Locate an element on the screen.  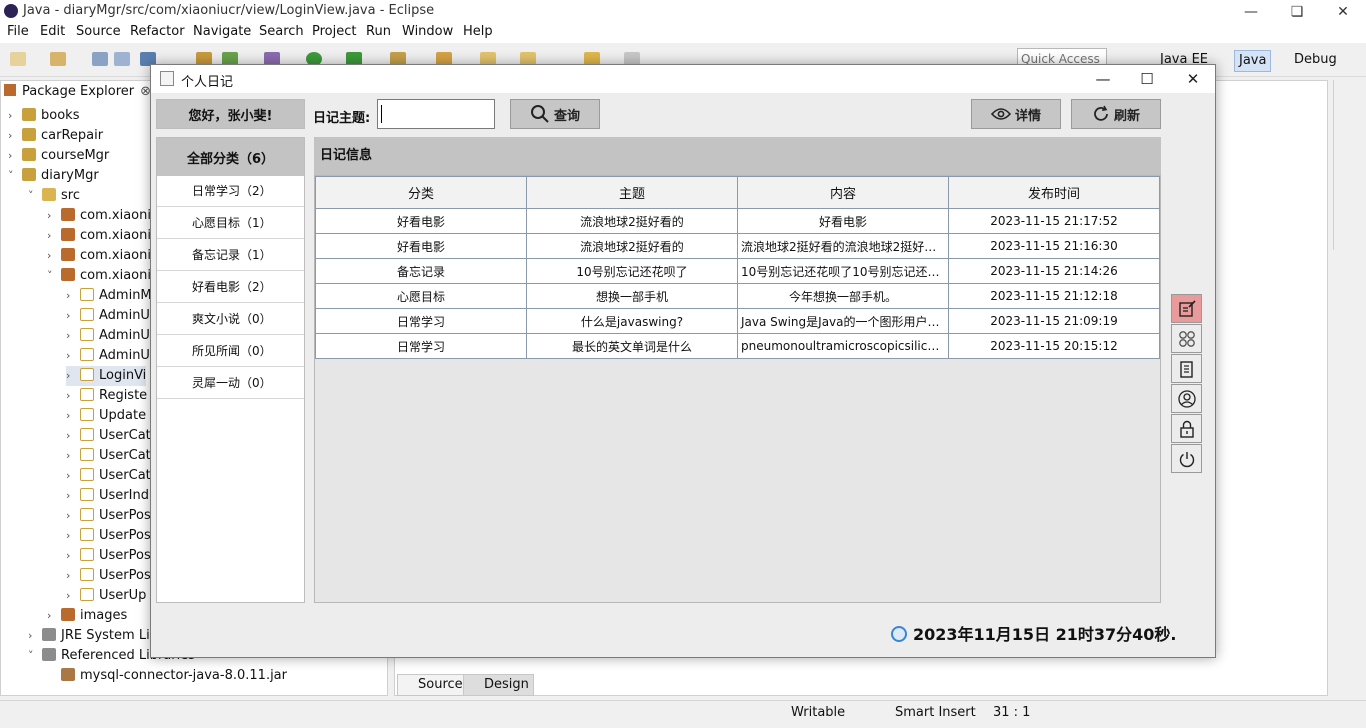
menu-edit: Edit is located at coordinates (52, 31).